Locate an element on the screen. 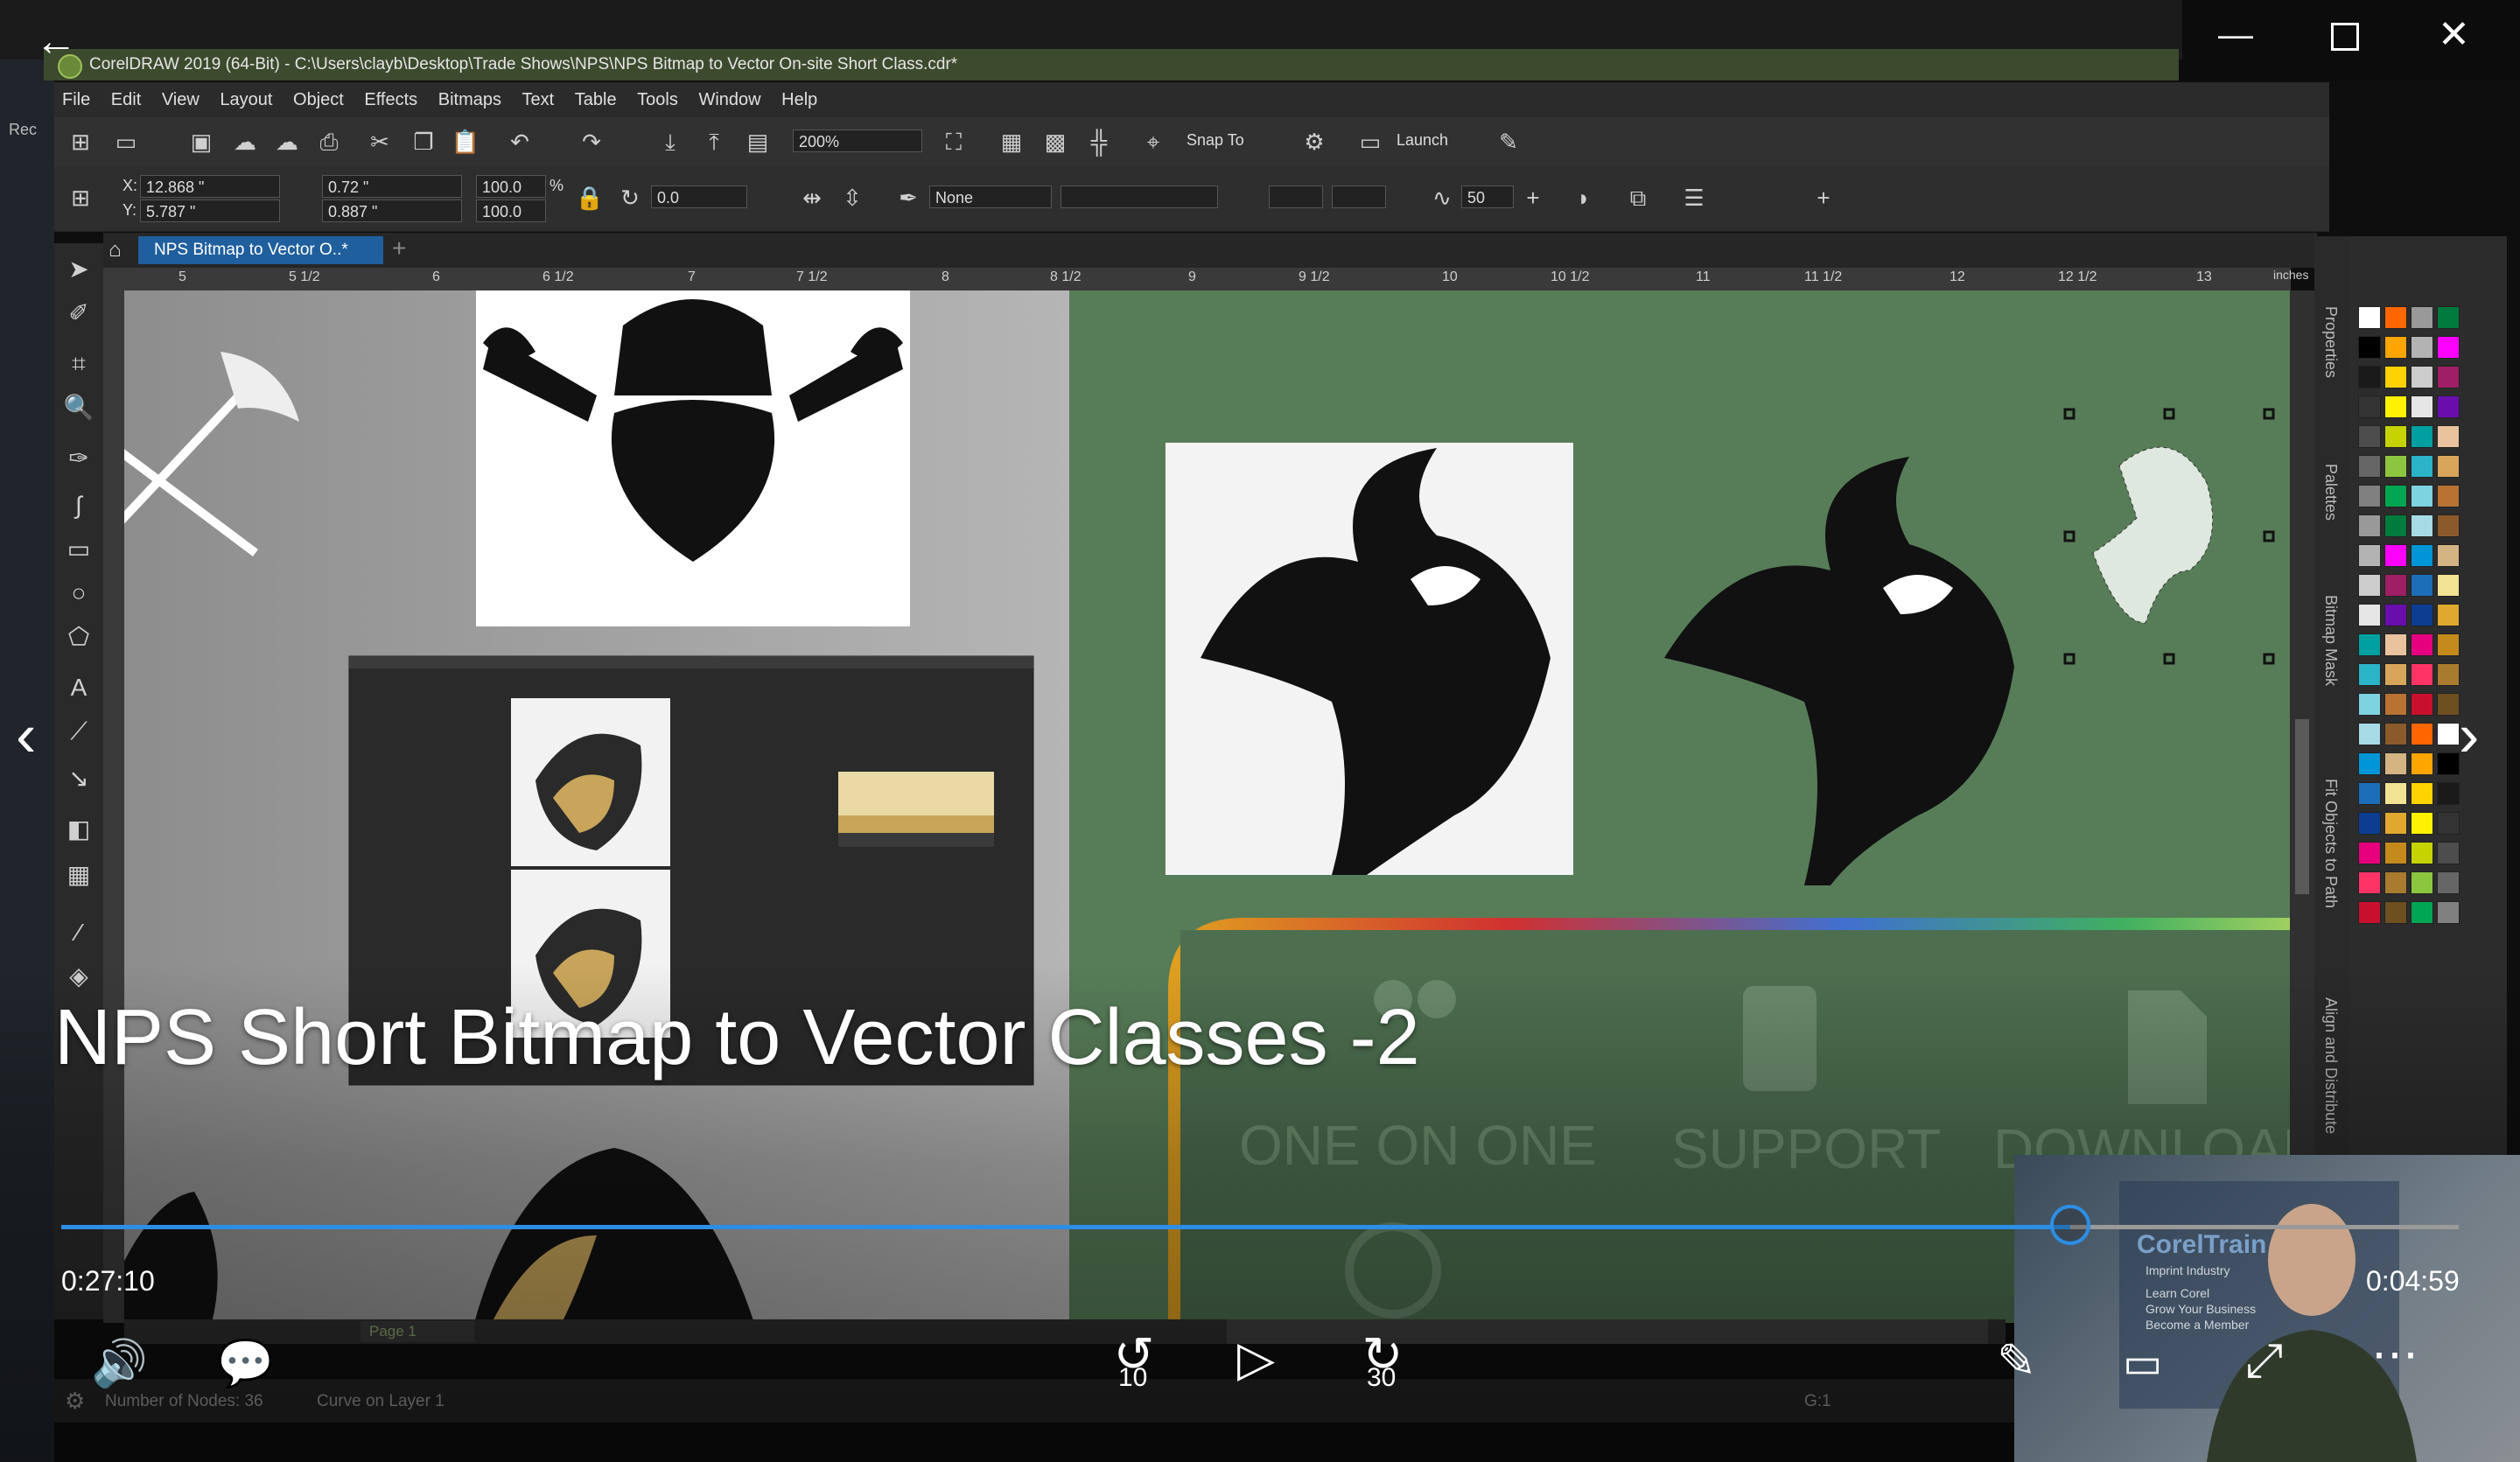  align-icon: ☰ is located at coordinates (1694, 197).